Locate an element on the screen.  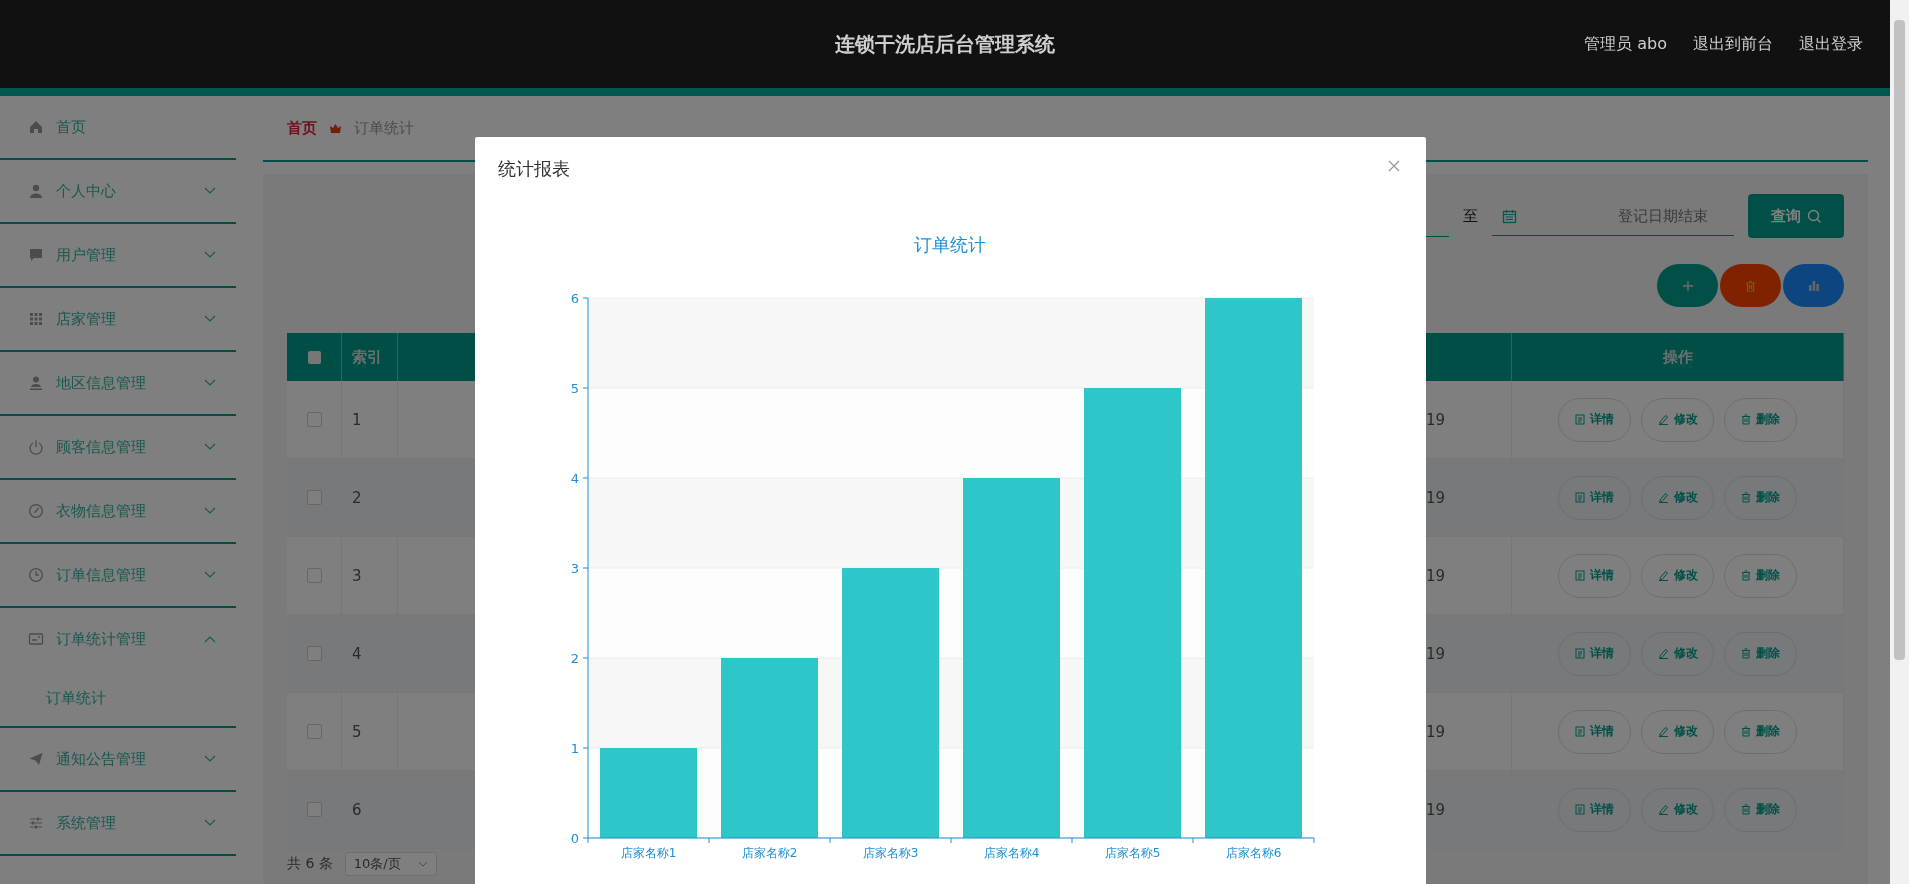
dialog-title: 统计报表 is located at coordinates (534, 169).